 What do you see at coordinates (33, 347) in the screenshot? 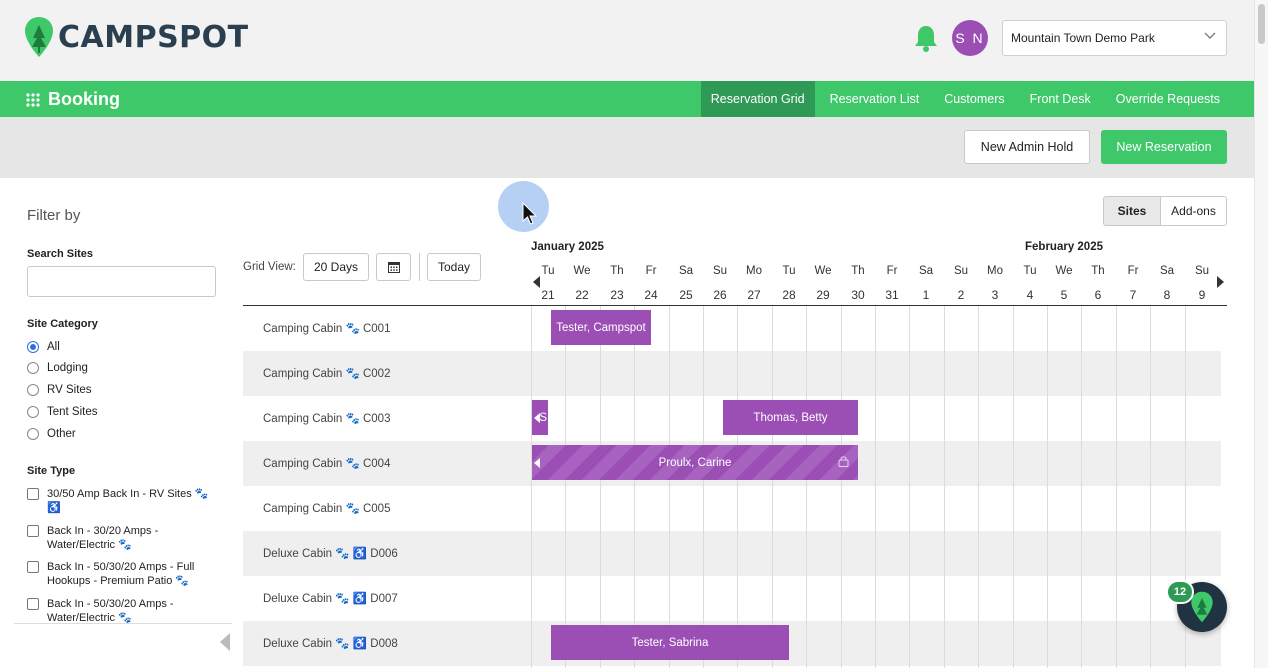
I see `radio-selected` at bounding box center [33, 347].